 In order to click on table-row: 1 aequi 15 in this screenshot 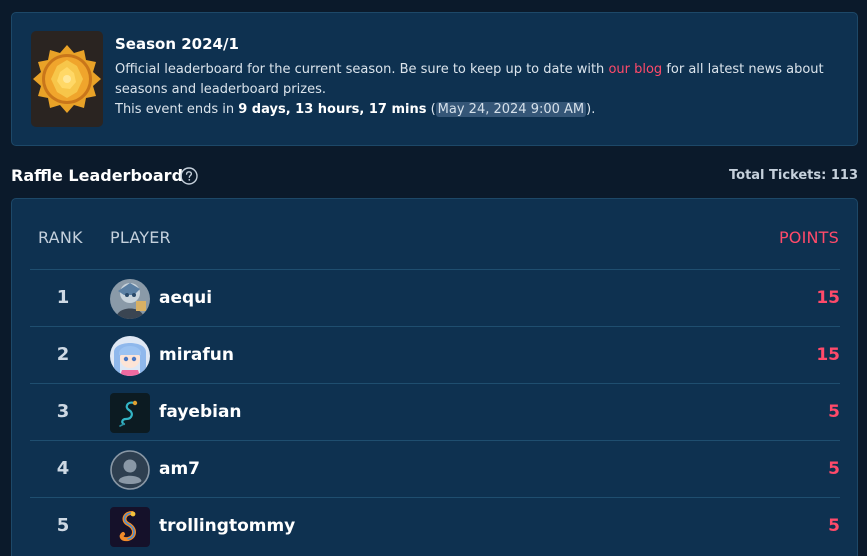, I will do `click(435, 297)`.